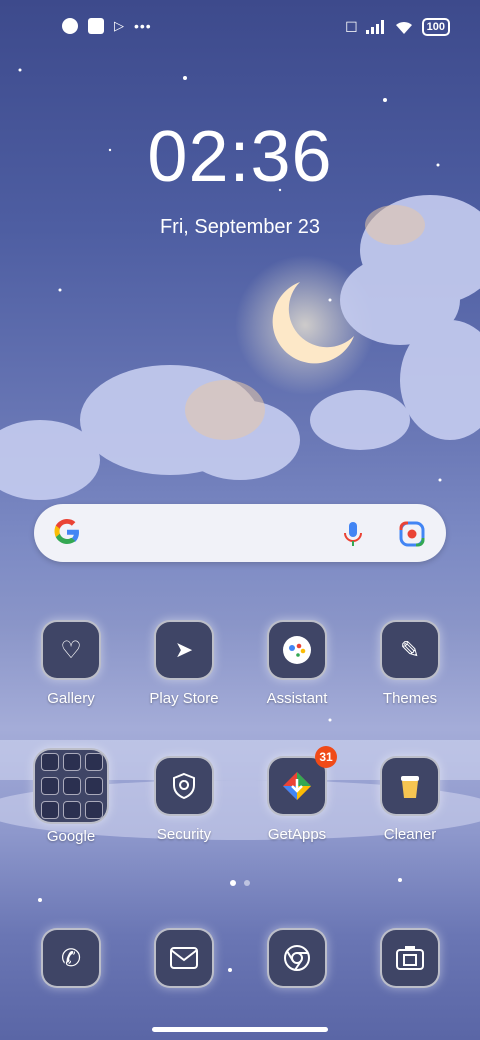 The image size is (480, 1040). I want to click on folder-google: Google, so click(71, 796).